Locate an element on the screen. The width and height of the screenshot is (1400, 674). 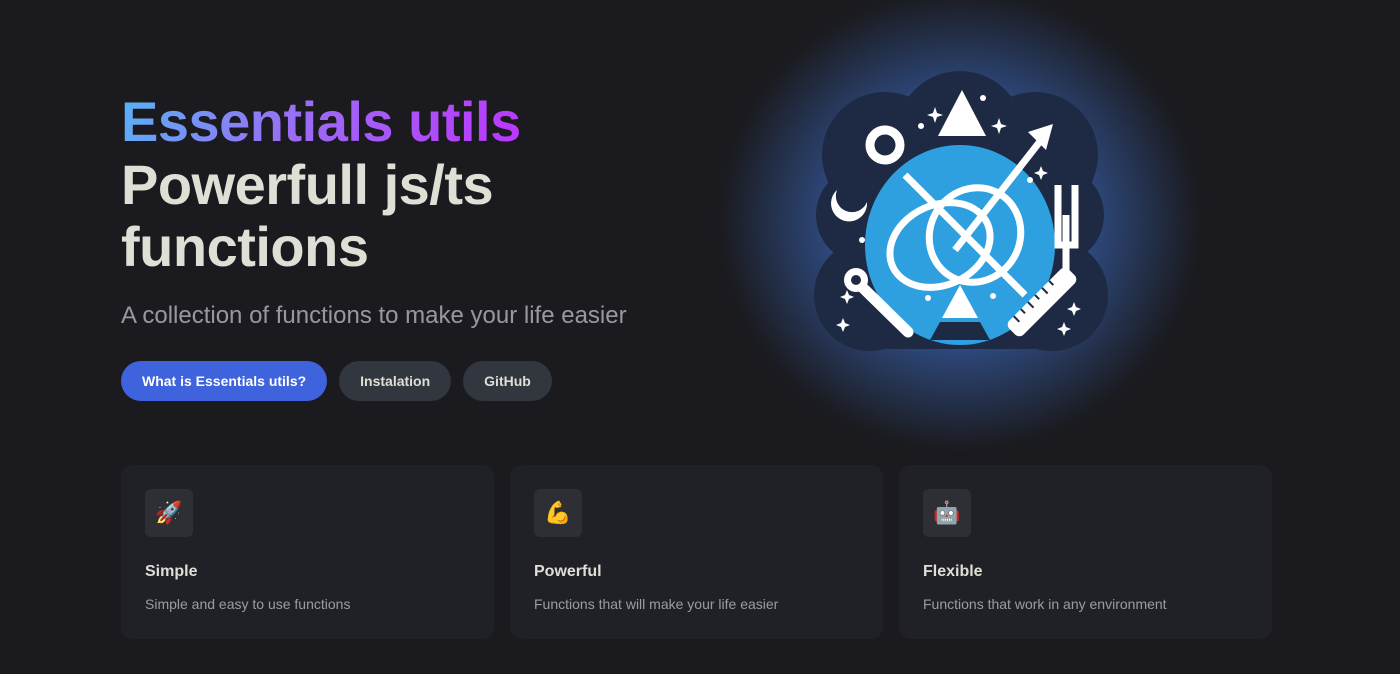
feature-details: Simple and easy to use functions is located at coordinates (248, 604).